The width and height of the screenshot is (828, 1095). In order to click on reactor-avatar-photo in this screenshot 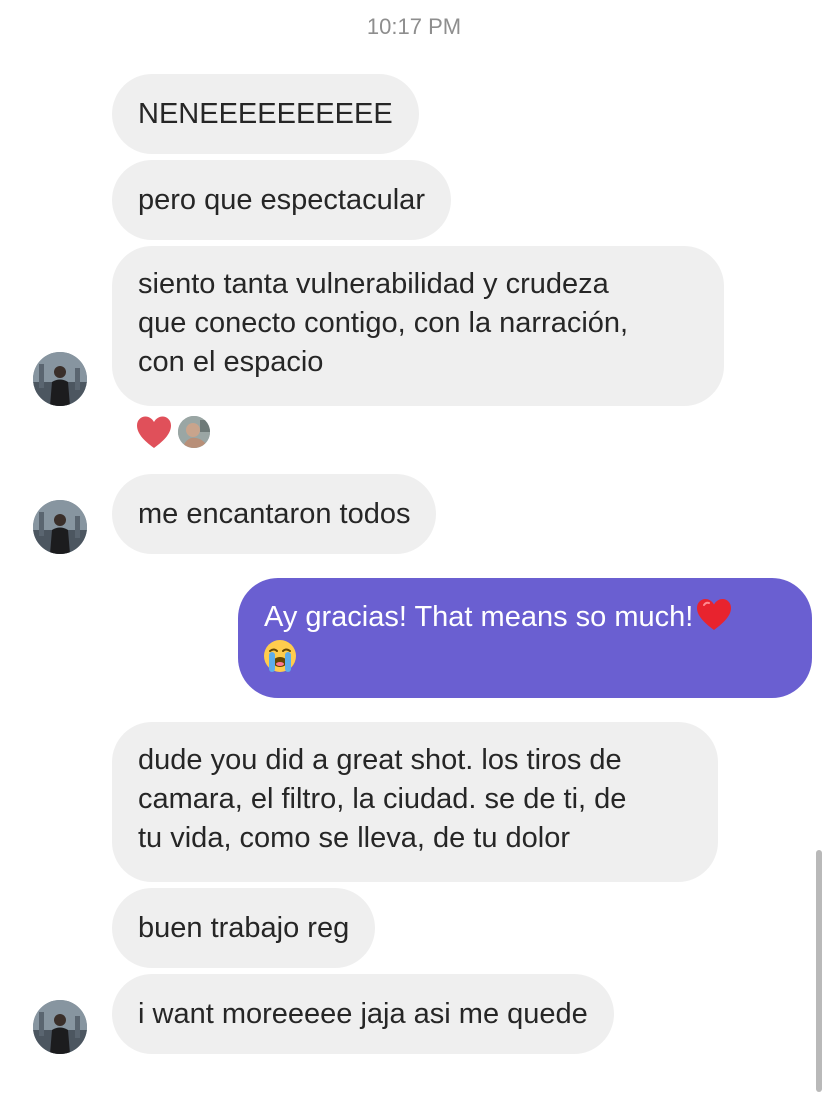, I will do `click(194, 432)`.